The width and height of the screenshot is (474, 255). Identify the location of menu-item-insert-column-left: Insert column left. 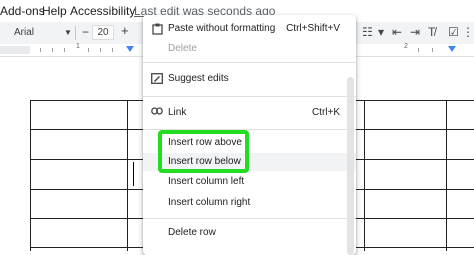
(249, 182).